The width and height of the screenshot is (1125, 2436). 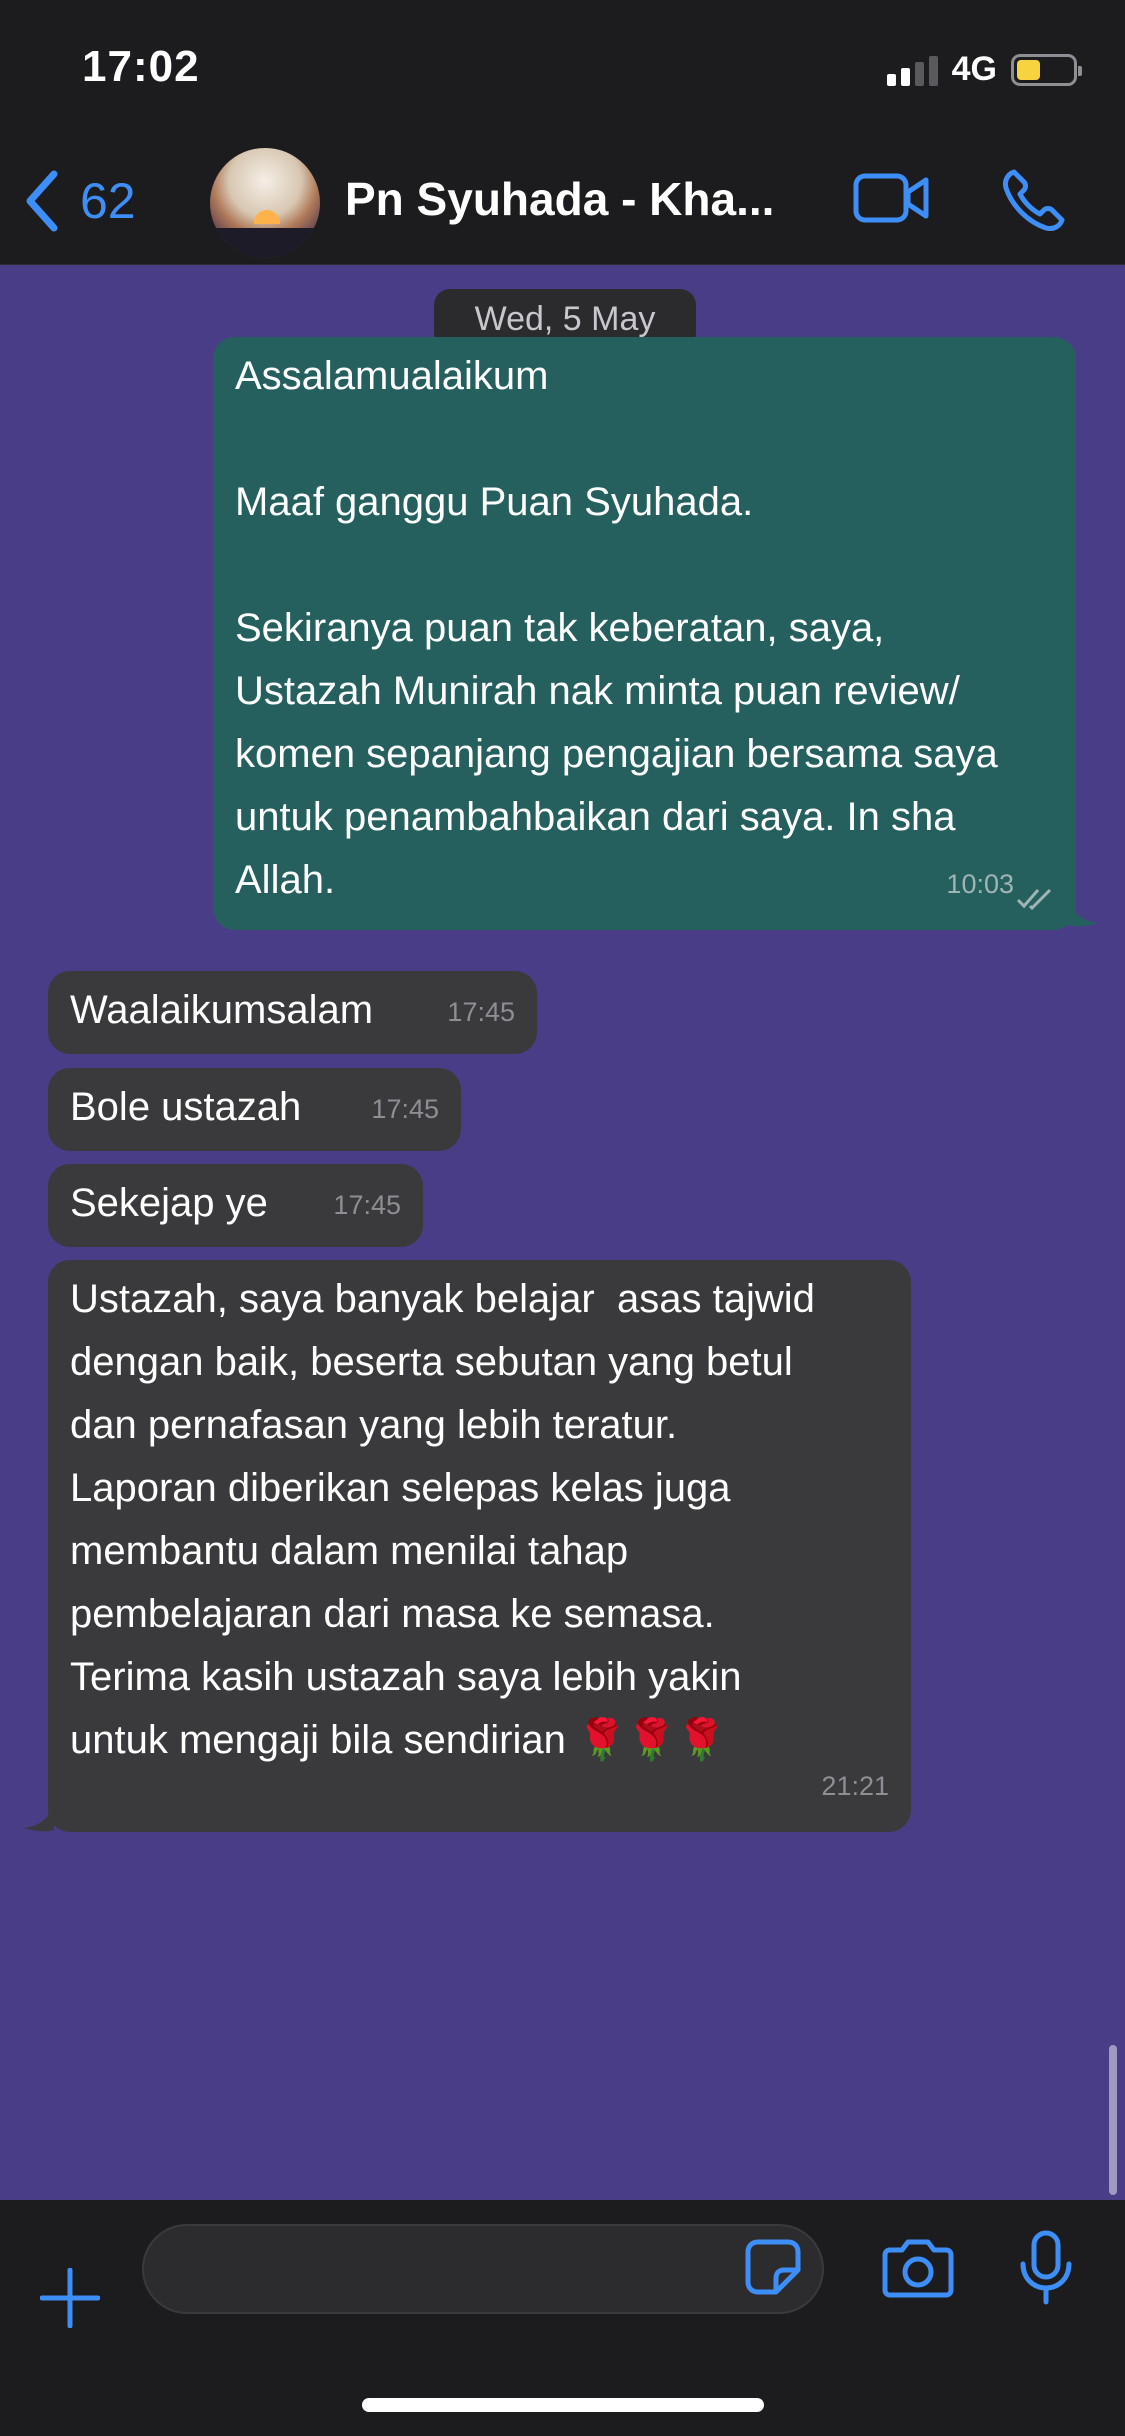 What do you see at coordinates (912, 70) in the screenshot?
I see `signal-icon` at bounding box center [912, 70].